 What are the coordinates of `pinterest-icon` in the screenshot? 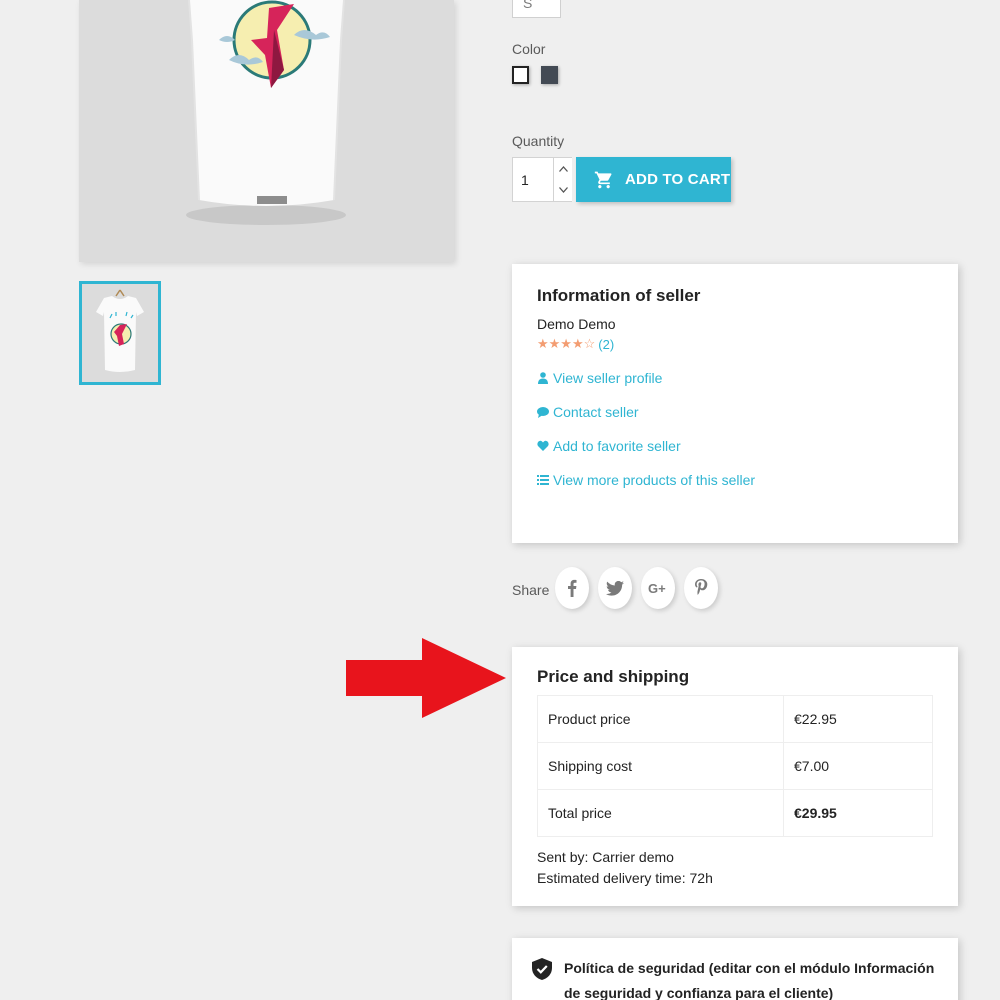 It's located at (701, 587).